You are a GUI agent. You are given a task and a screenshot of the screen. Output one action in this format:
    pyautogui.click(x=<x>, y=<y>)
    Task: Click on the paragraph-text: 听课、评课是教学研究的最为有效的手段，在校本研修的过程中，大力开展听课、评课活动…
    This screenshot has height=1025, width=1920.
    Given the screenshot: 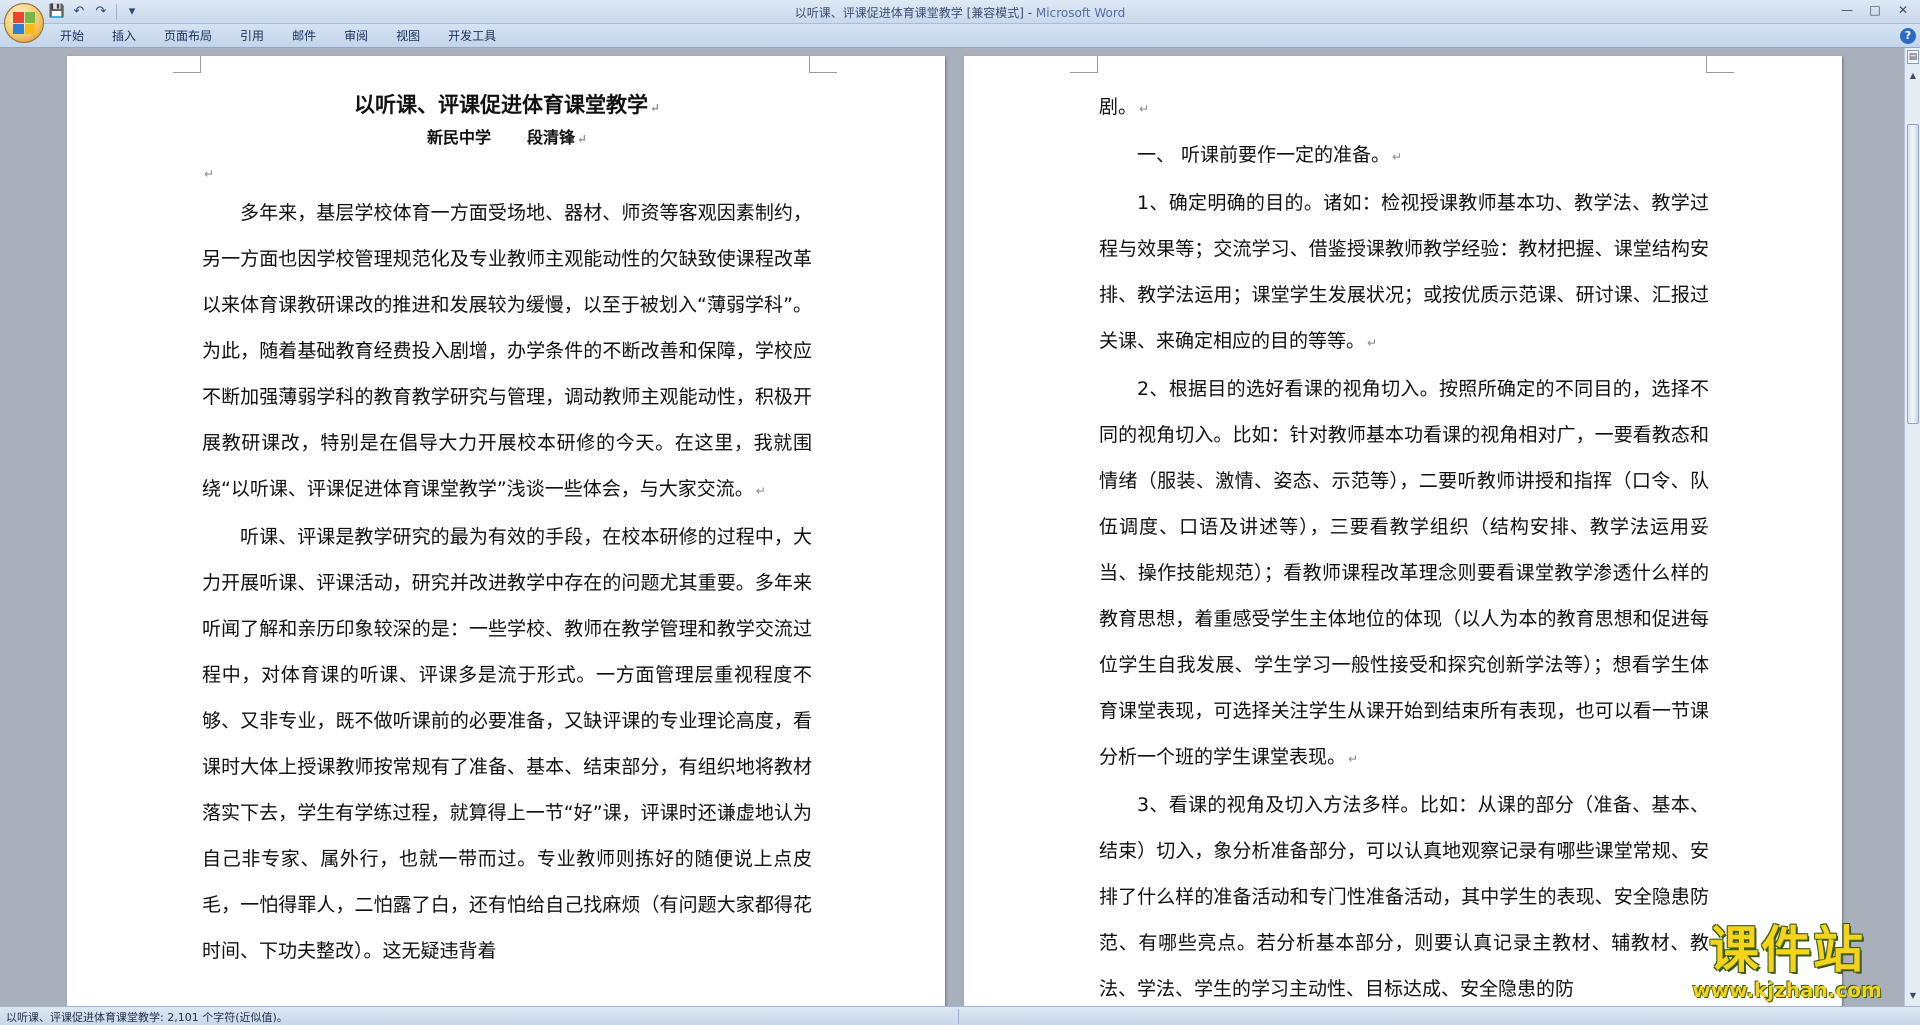 What is the action you would take?
    pyautogui.click(x=507, y=744)
    